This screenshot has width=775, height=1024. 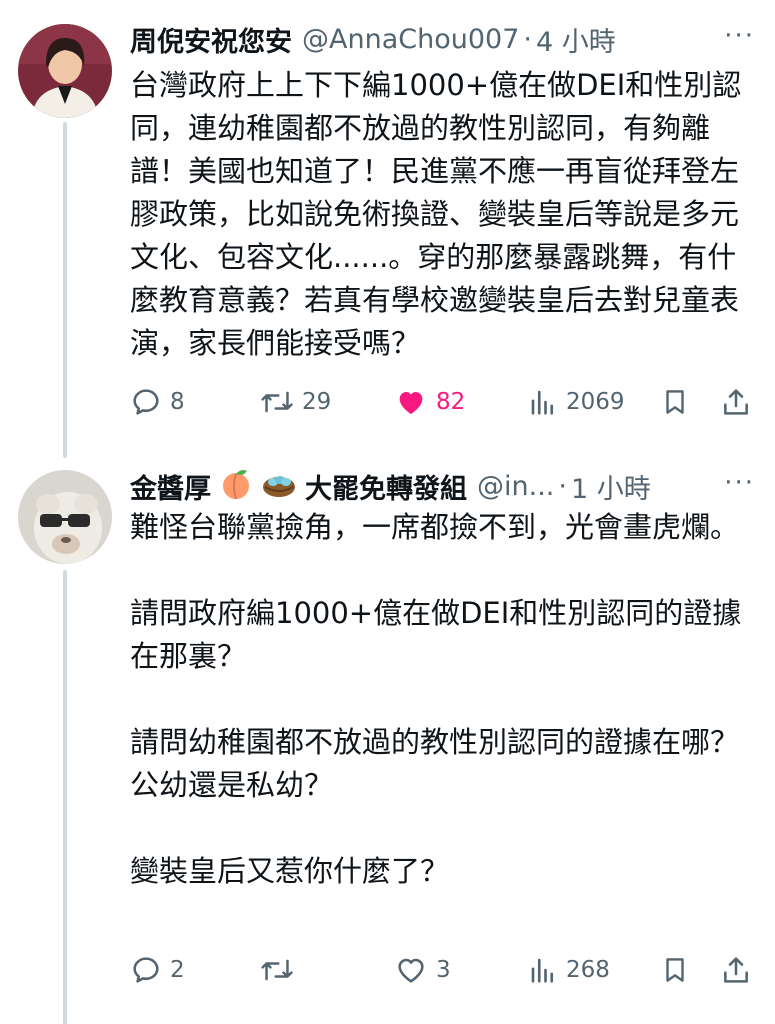 What do you see at coordinates (386, 486) in the screenshot?
I see `display-name-suffix: 大罷免轉發組` at bounding box center [386, 486].